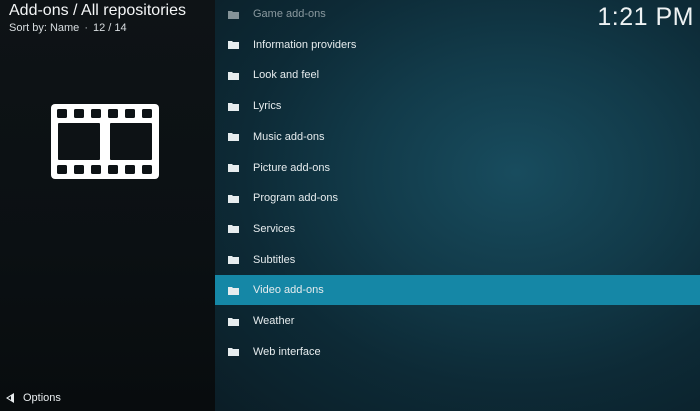  Describe the element at coordinates (289, 14) in the screenshot. I see `list-item-label: Game add-ons` at that location.